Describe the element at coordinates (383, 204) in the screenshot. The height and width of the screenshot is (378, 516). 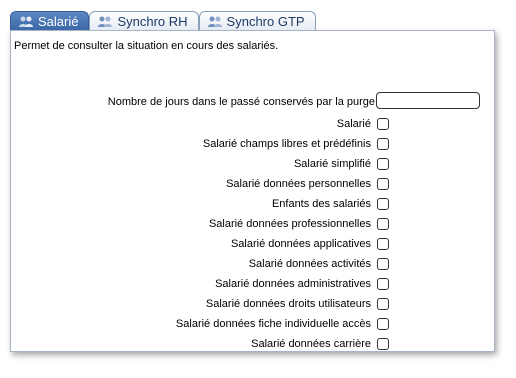
I see `enfants-checkbox` at that location.